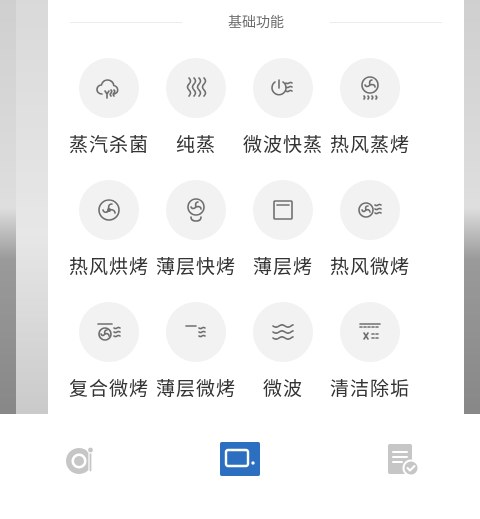  What do you see at coordinates (370, 235) in the screenshot?
I see `function-hot-air-micro-bake: 热风微烤` at bounding box center [370, 235].